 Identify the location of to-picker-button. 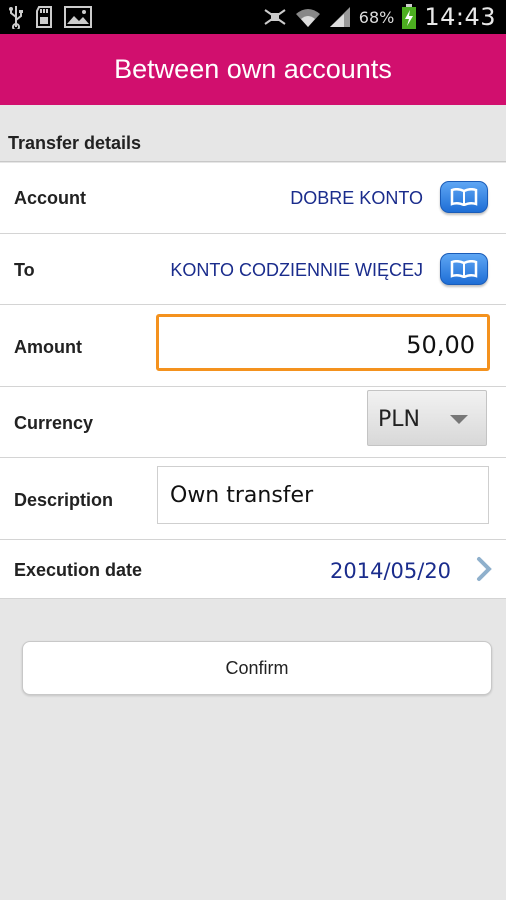
(464, 269).